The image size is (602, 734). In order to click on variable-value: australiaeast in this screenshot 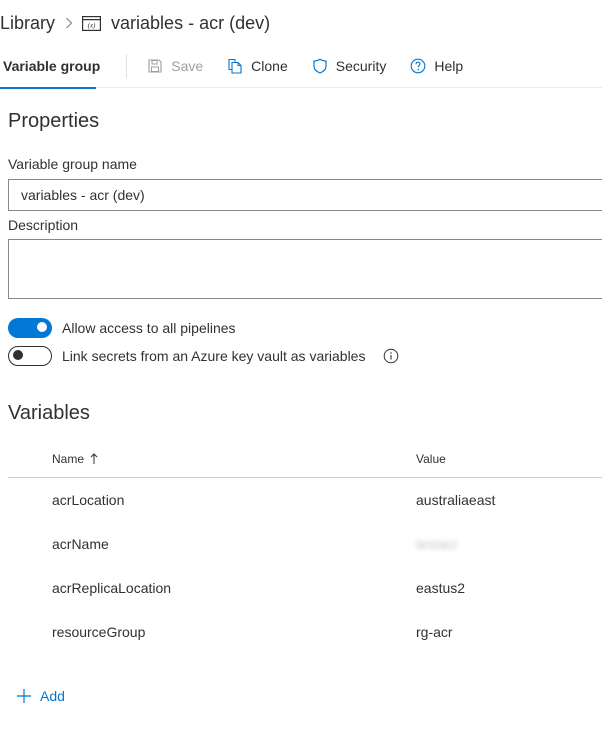, I will do `click(455, 500)`.